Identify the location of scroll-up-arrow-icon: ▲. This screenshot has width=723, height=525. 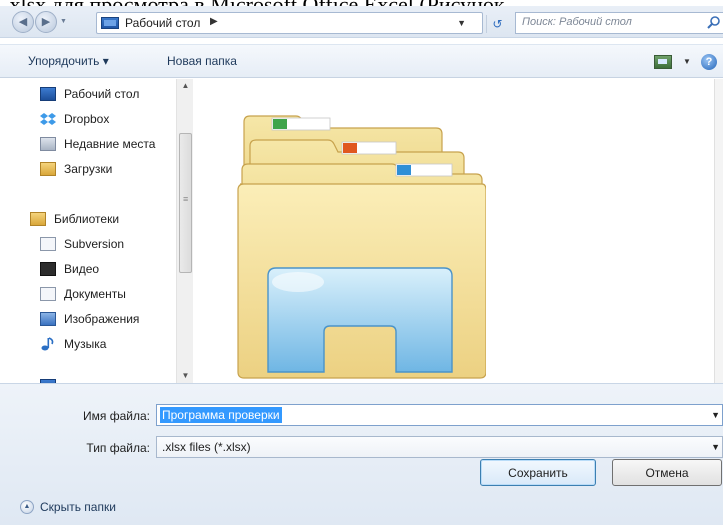
(185, 88).